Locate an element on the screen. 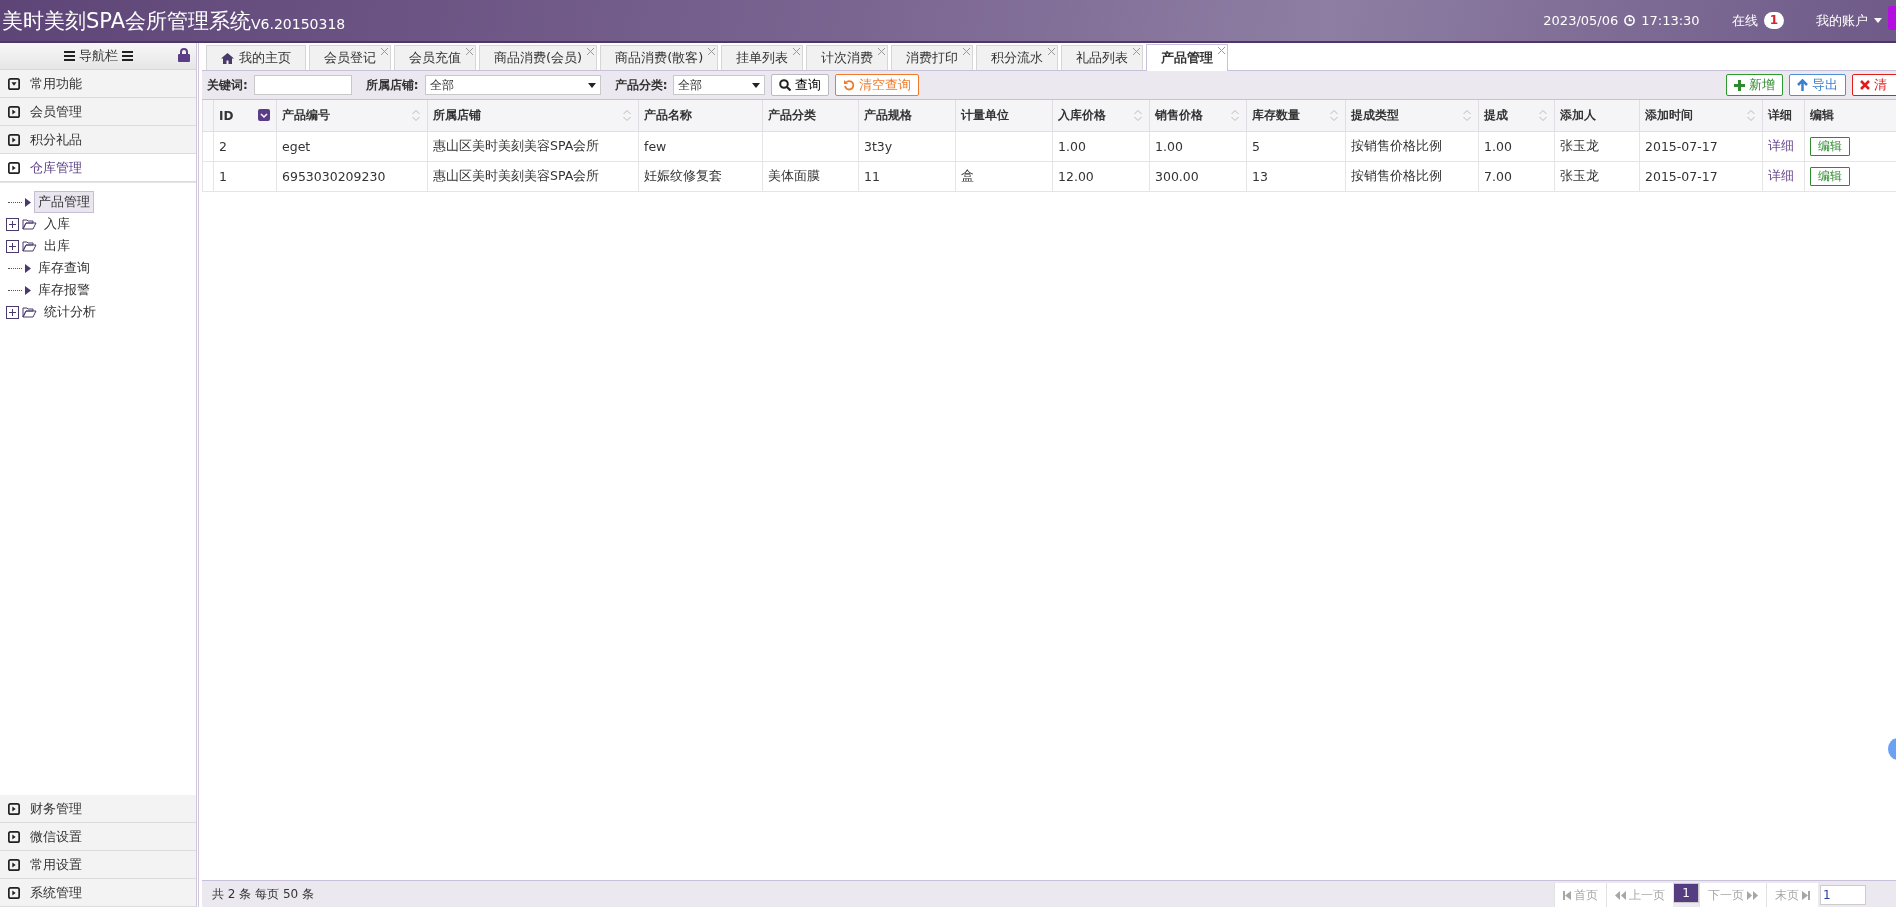  column-header: 产品编号 is located at coordinates (306, 115).